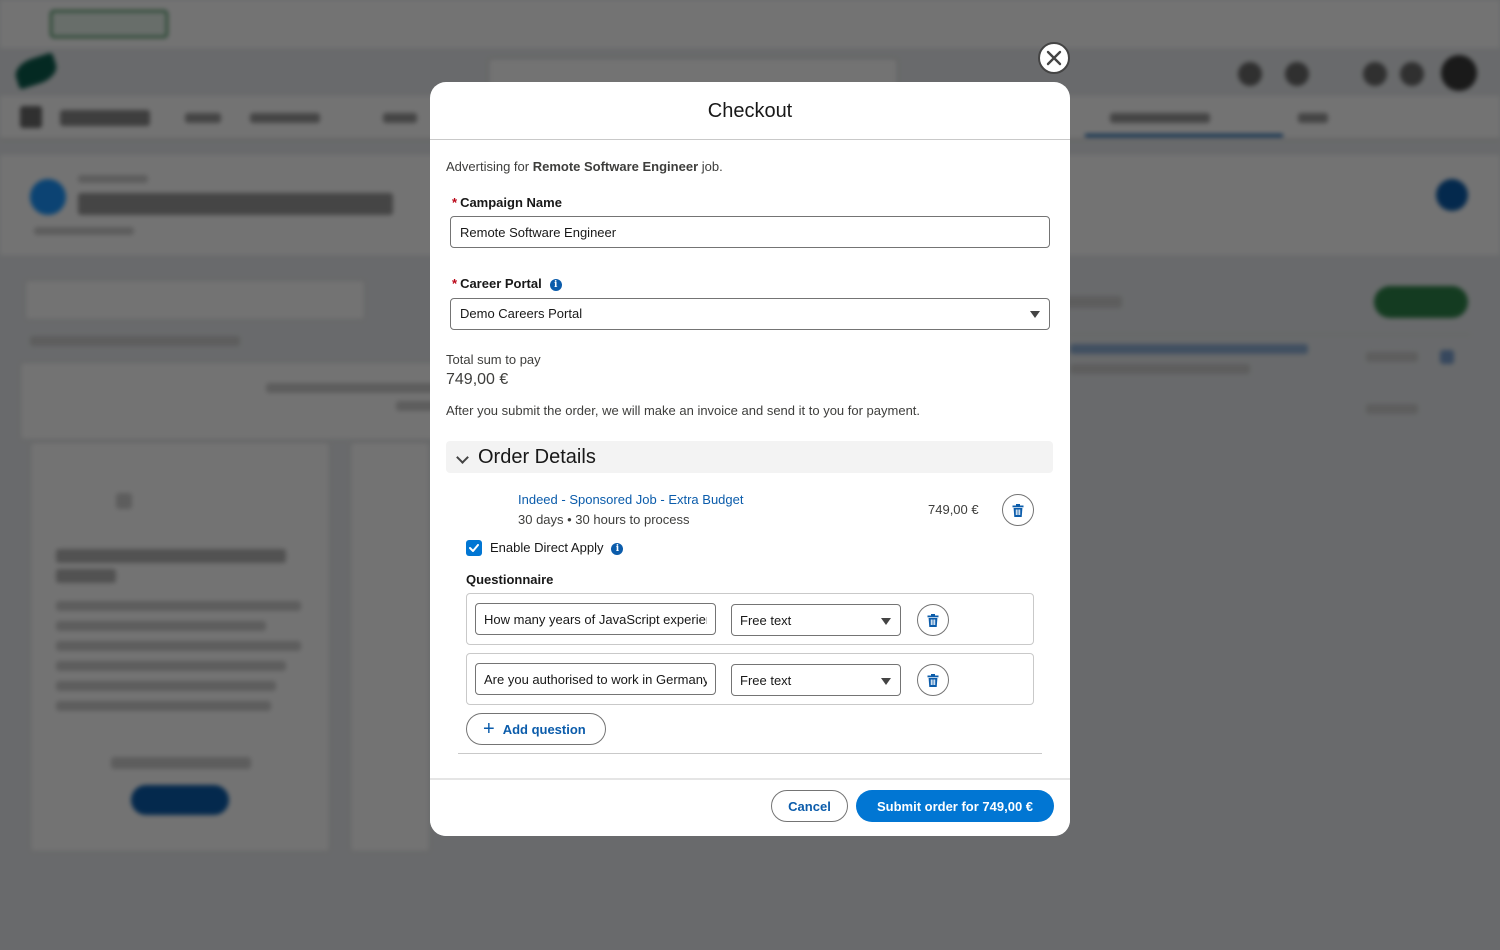 Image resolution: width=1500 pixels, height=950 pixels. Describe the element at coordinates (493, 359) in the screenshot. I see `total-label: Total sum to pay` at that location.